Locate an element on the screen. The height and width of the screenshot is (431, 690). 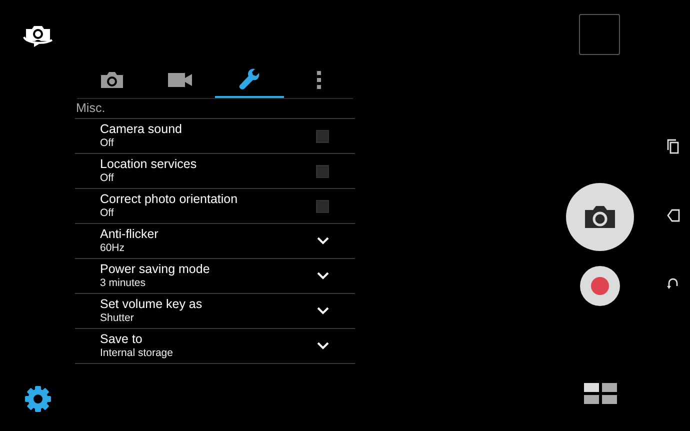
more-icon is located at coordinates (319, 80).